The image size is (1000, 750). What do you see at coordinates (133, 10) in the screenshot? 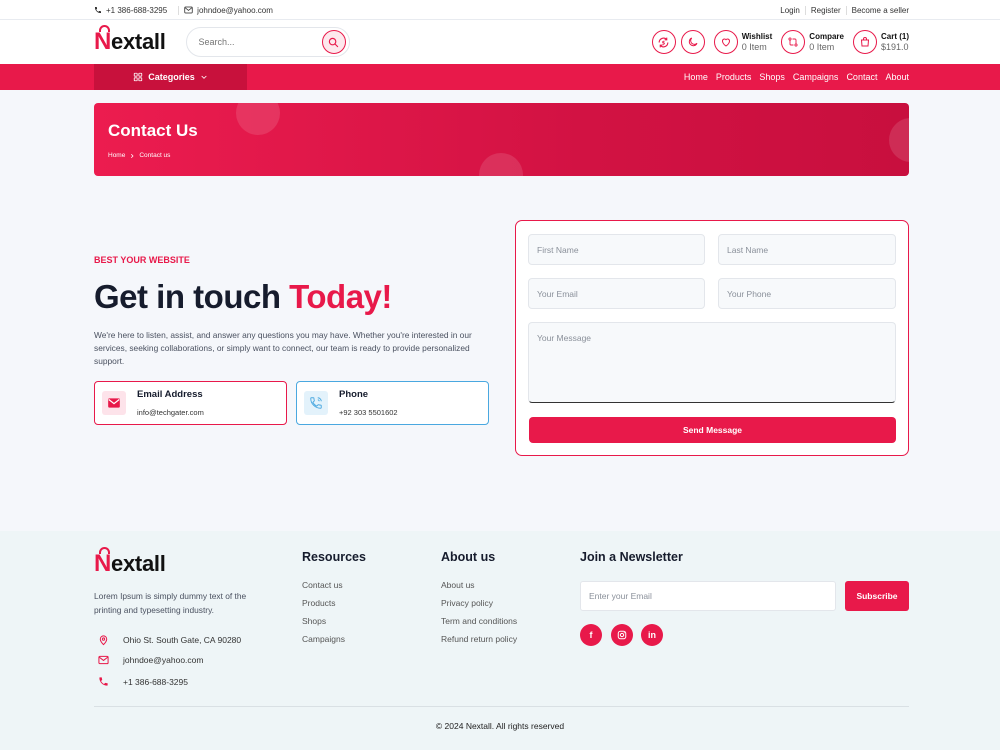
I see `topbar-phone: +1 386-688-3295` at bounding box center [133, 10].